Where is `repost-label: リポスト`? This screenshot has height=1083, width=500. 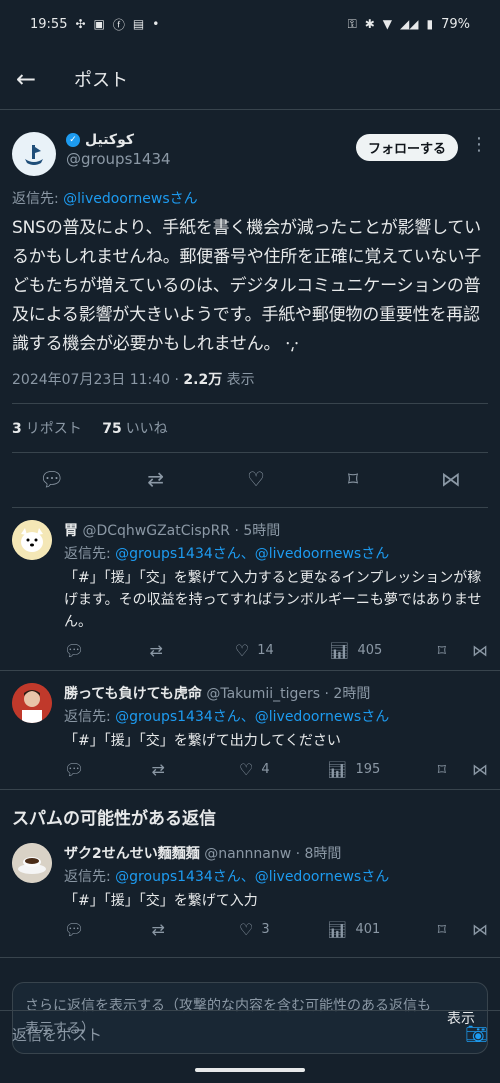
repost-label: リポスト is located at coordinates (54, 429).